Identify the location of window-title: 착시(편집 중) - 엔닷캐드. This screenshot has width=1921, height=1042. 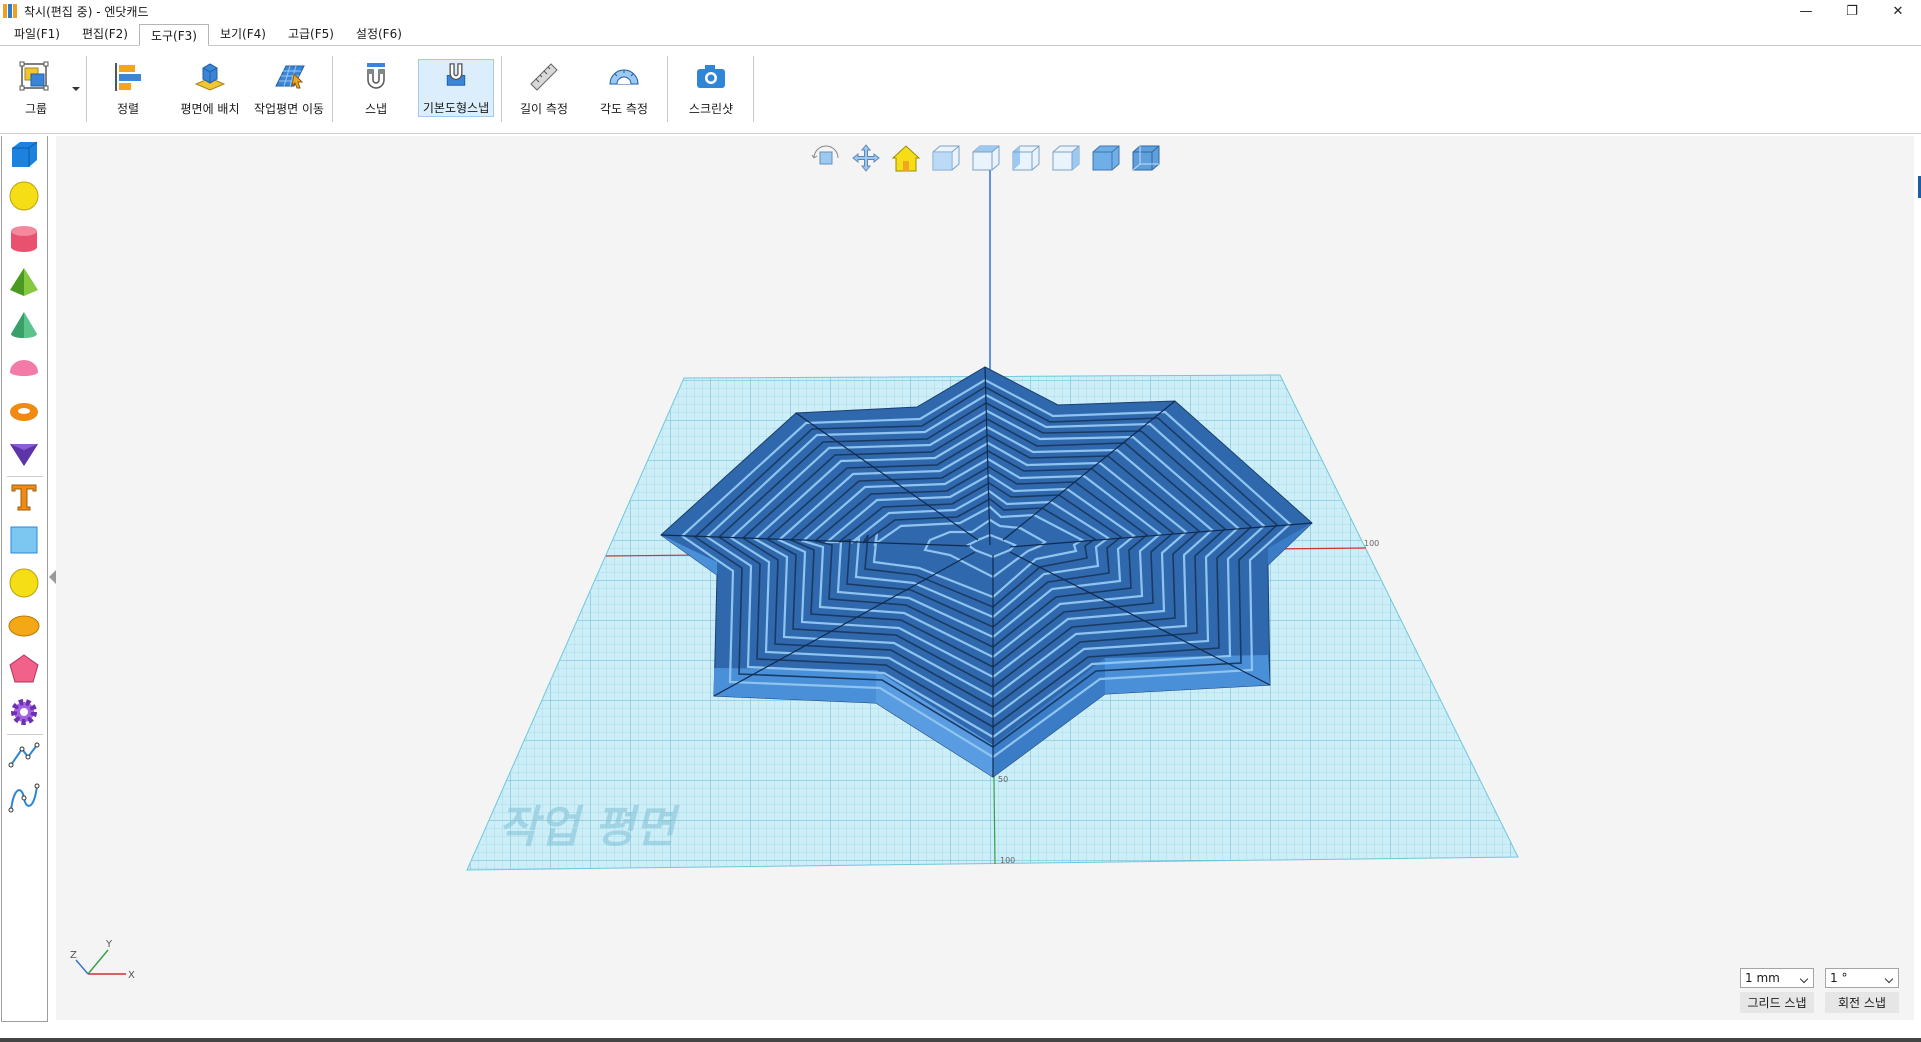
(86, 11).